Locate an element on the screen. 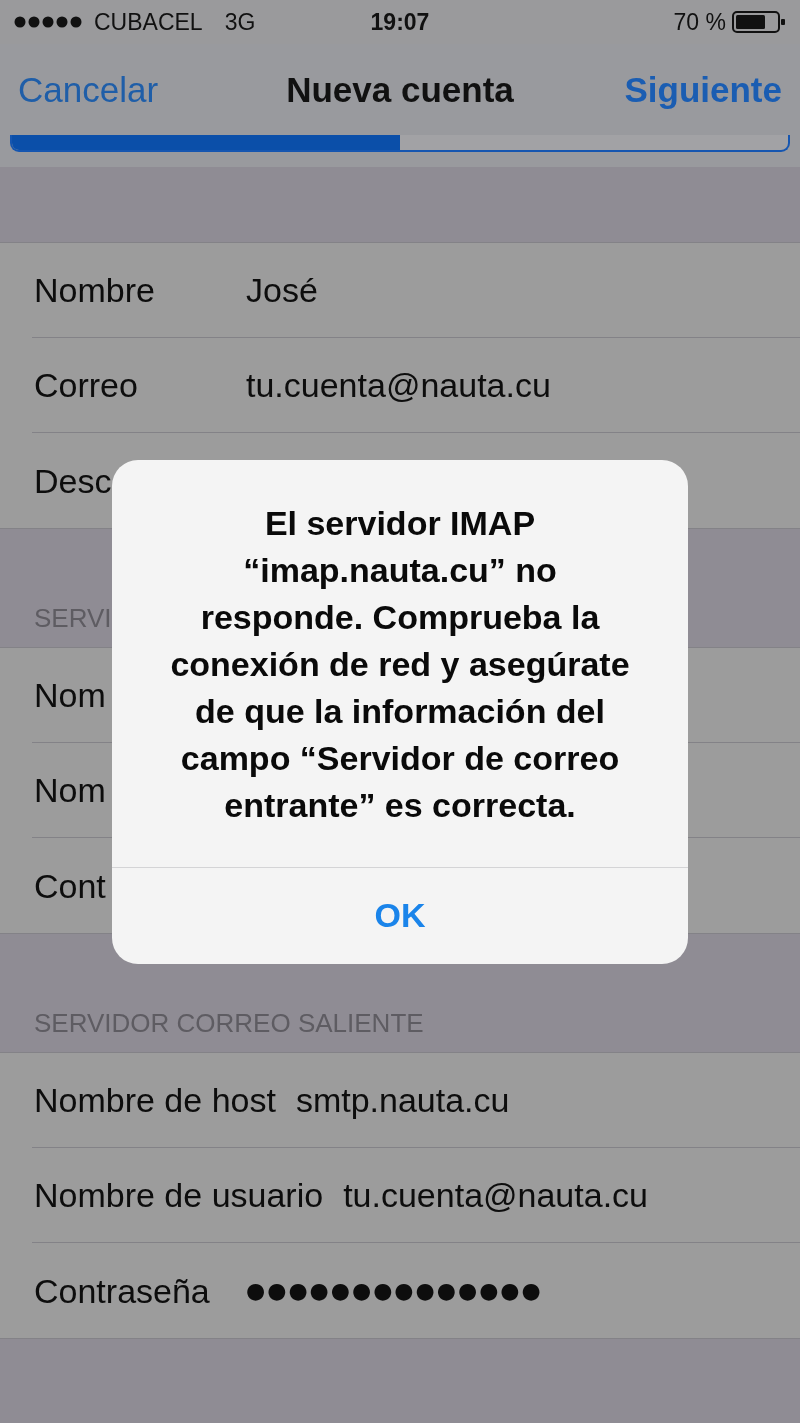  network-type: 3G is located at coordinates (240, 22).